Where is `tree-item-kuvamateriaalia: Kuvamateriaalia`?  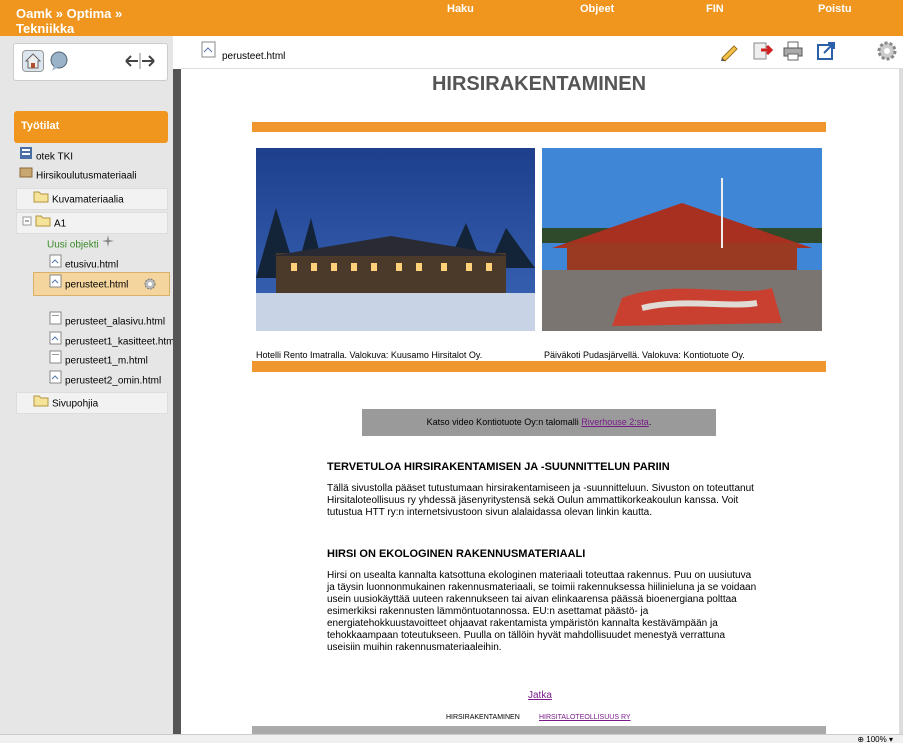 tree-item-kuvamateriaalia: Kuvamateriaalia is located at coordinates (78, 199).